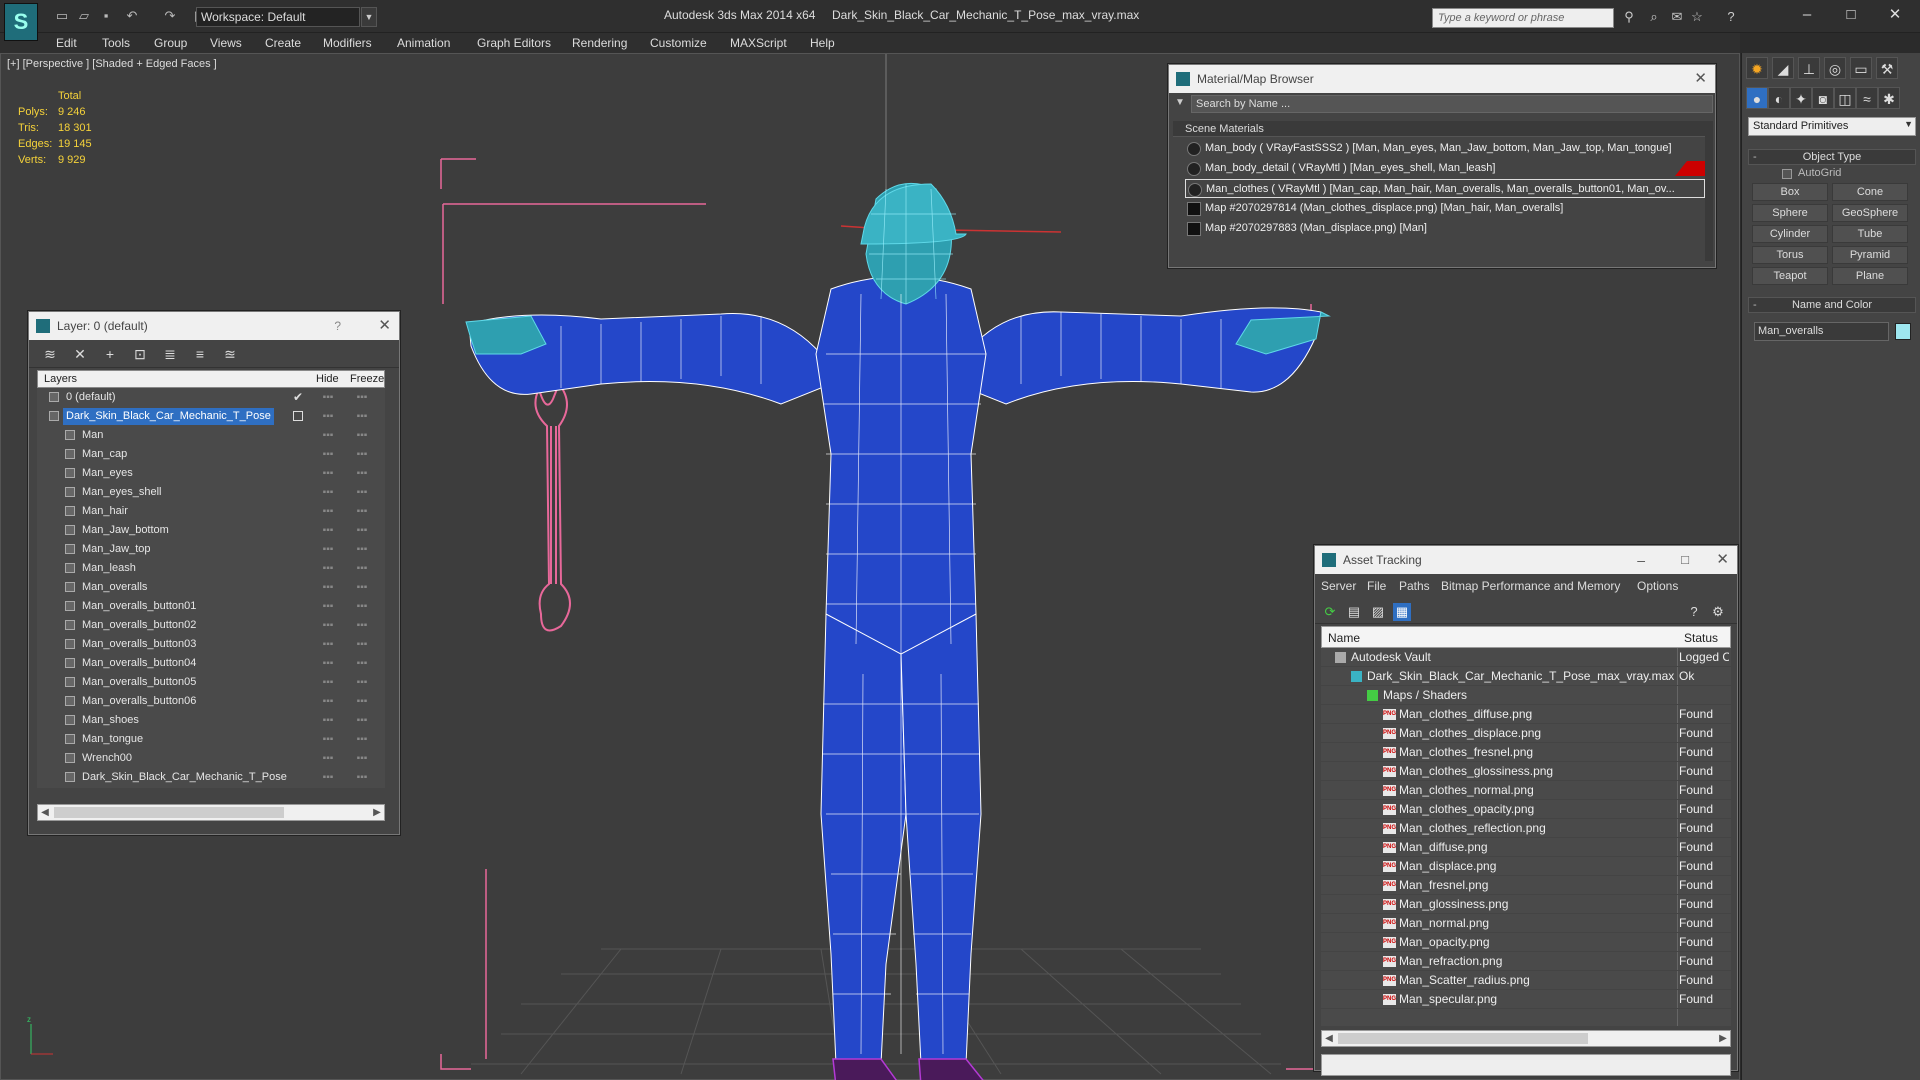 The image size is (1920, 1080). Describe the element at coordinates (226, 43) in the screenshot. I see `menu-views: Views` at that location.